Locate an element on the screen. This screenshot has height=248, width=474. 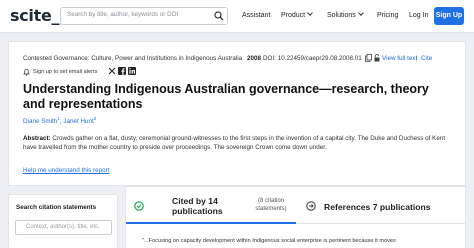
tab-references: References 7 publications is located at coordinates (381, 205).